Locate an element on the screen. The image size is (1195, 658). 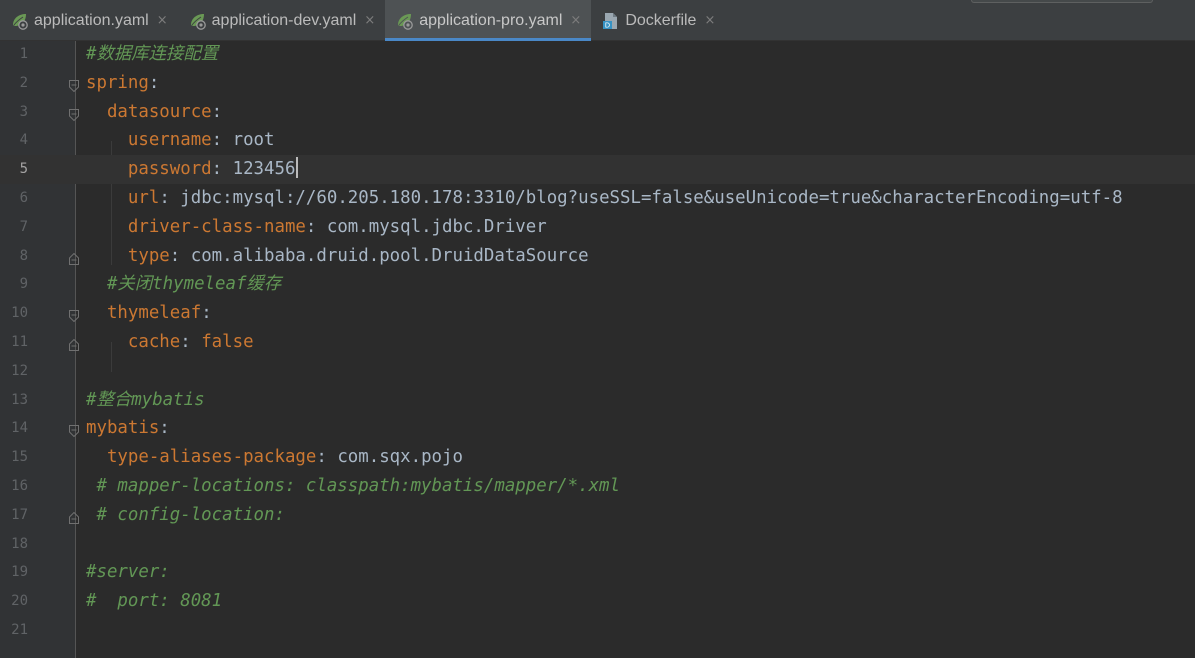
code-text: # port: 8081 is located at coordinates (154, 601).